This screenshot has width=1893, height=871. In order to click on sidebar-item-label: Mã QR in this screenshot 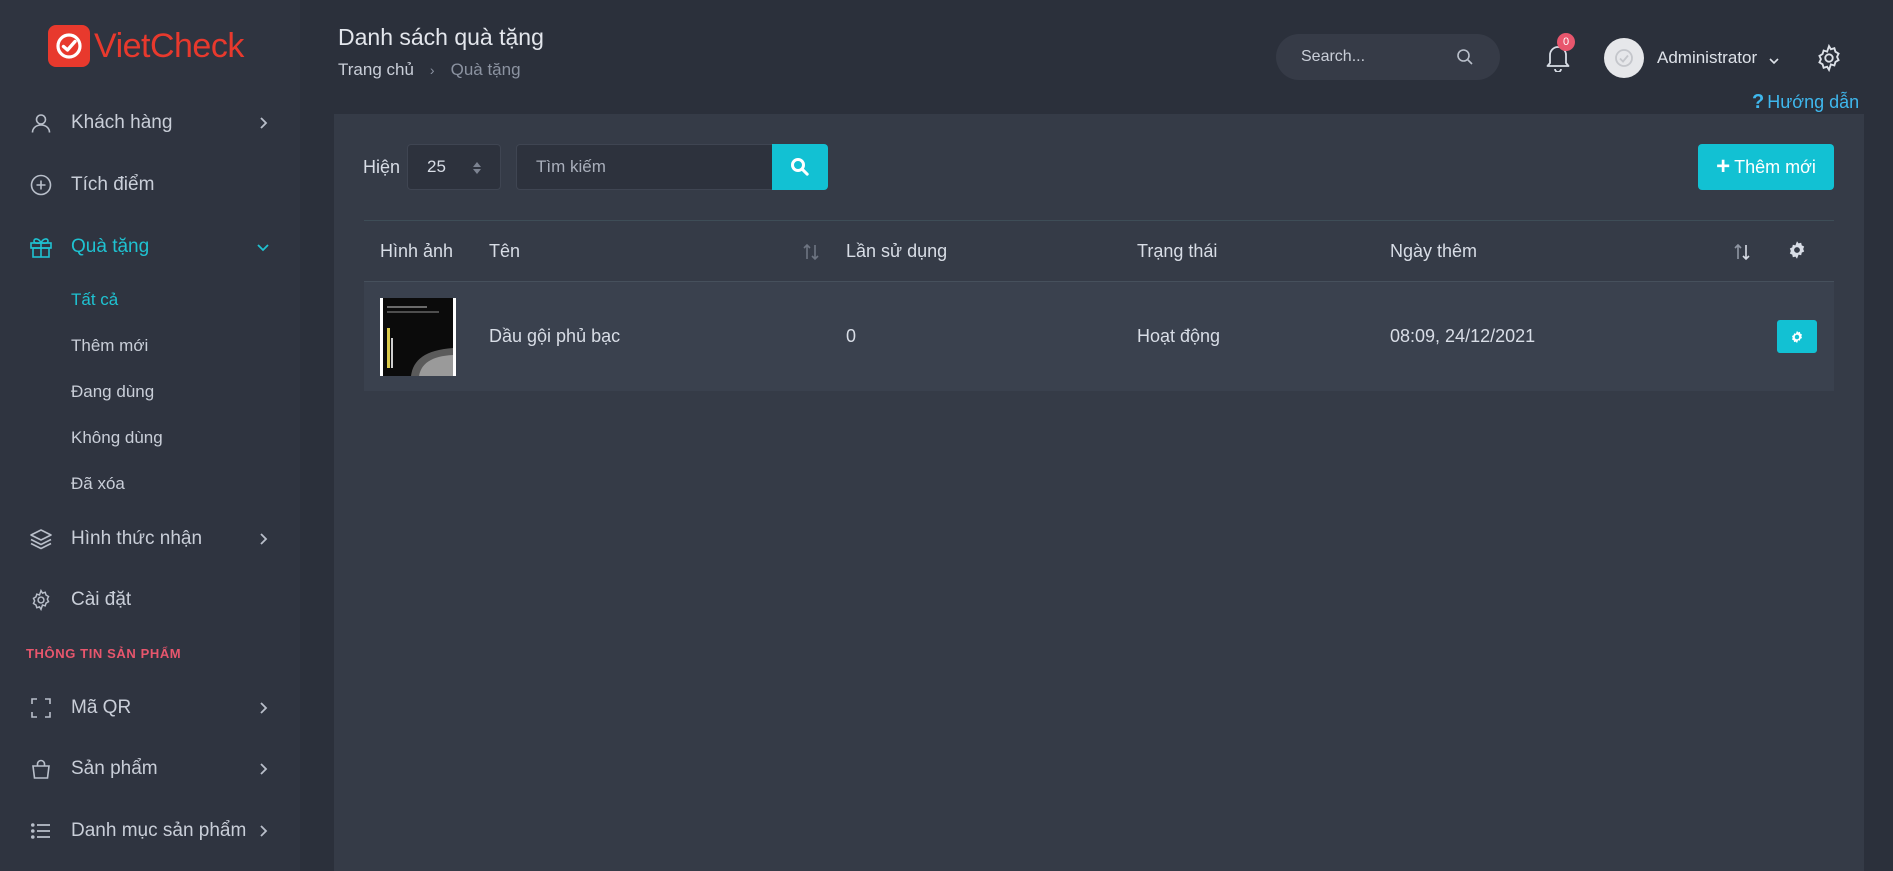, I will do `click(101, 707)`.